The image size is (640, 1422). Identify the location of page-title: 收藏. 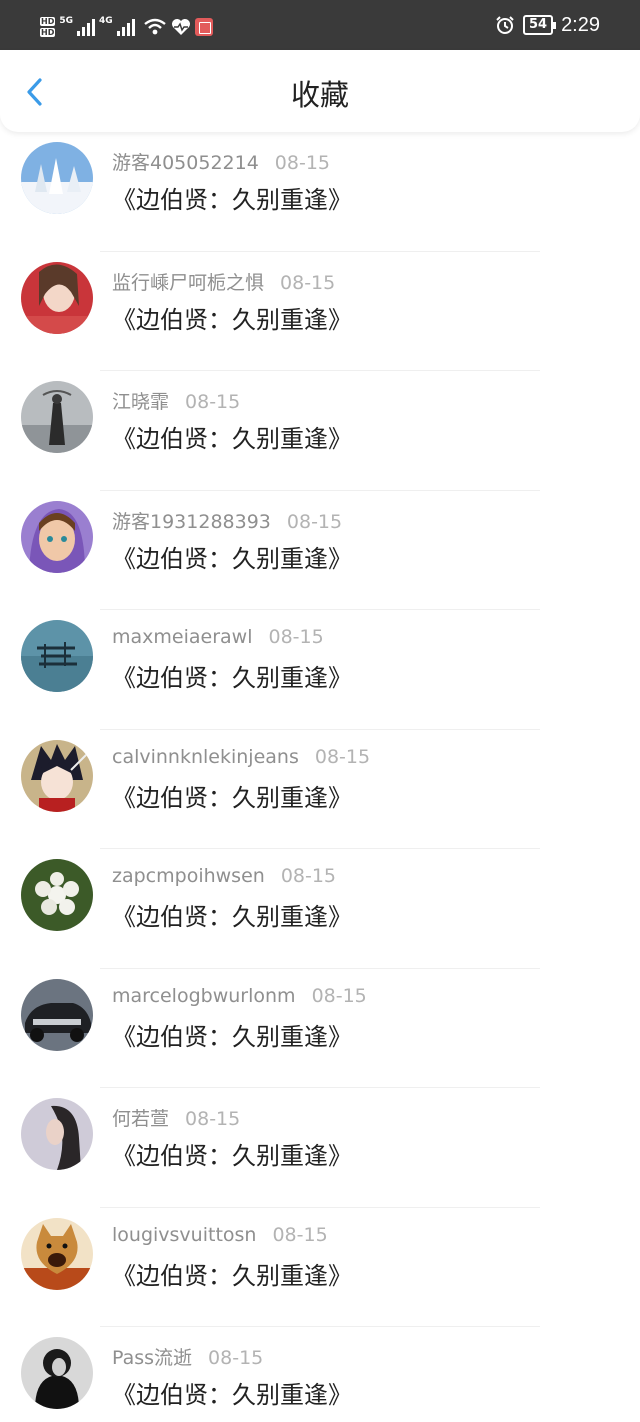
(319, 95).